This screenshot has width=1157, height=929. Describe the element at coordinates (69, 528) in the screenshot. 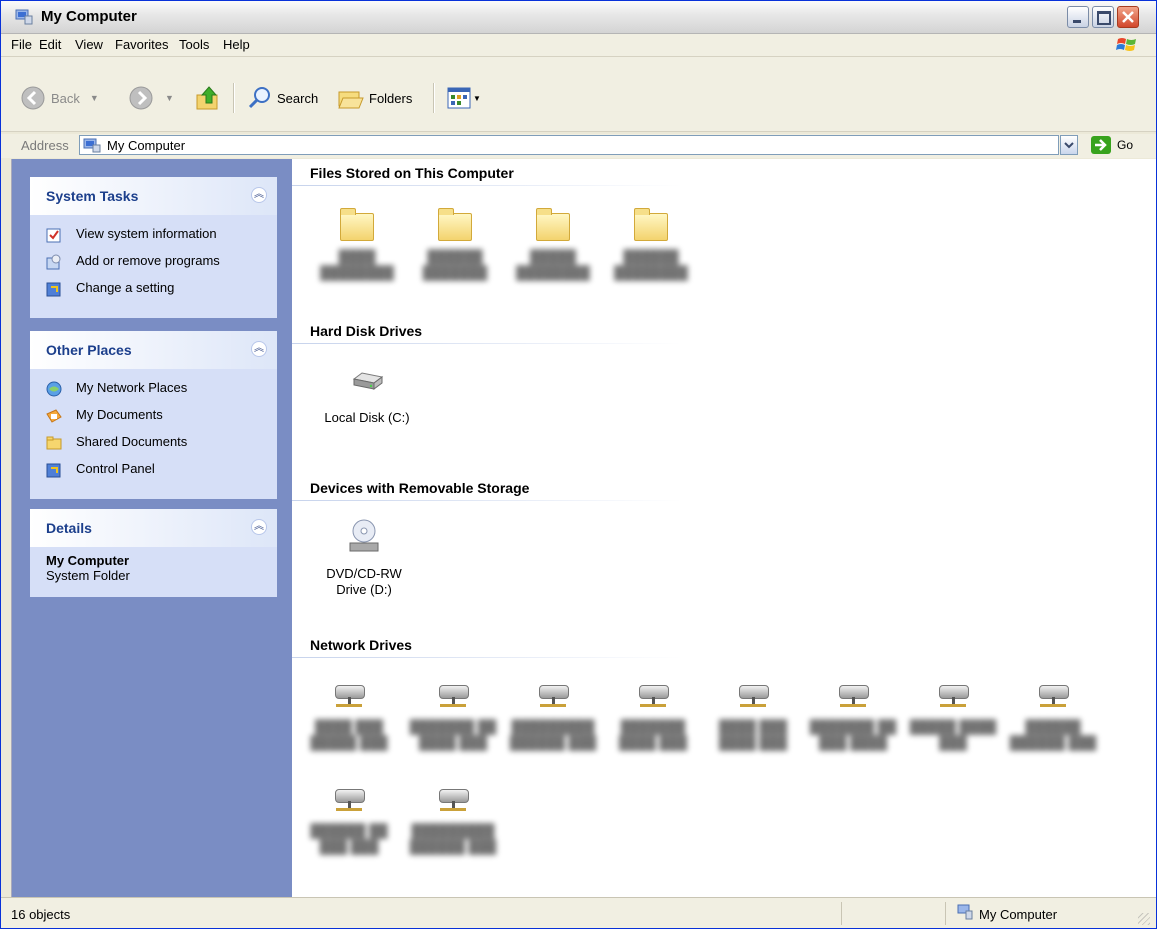

I see `details-title: Details` at that location.